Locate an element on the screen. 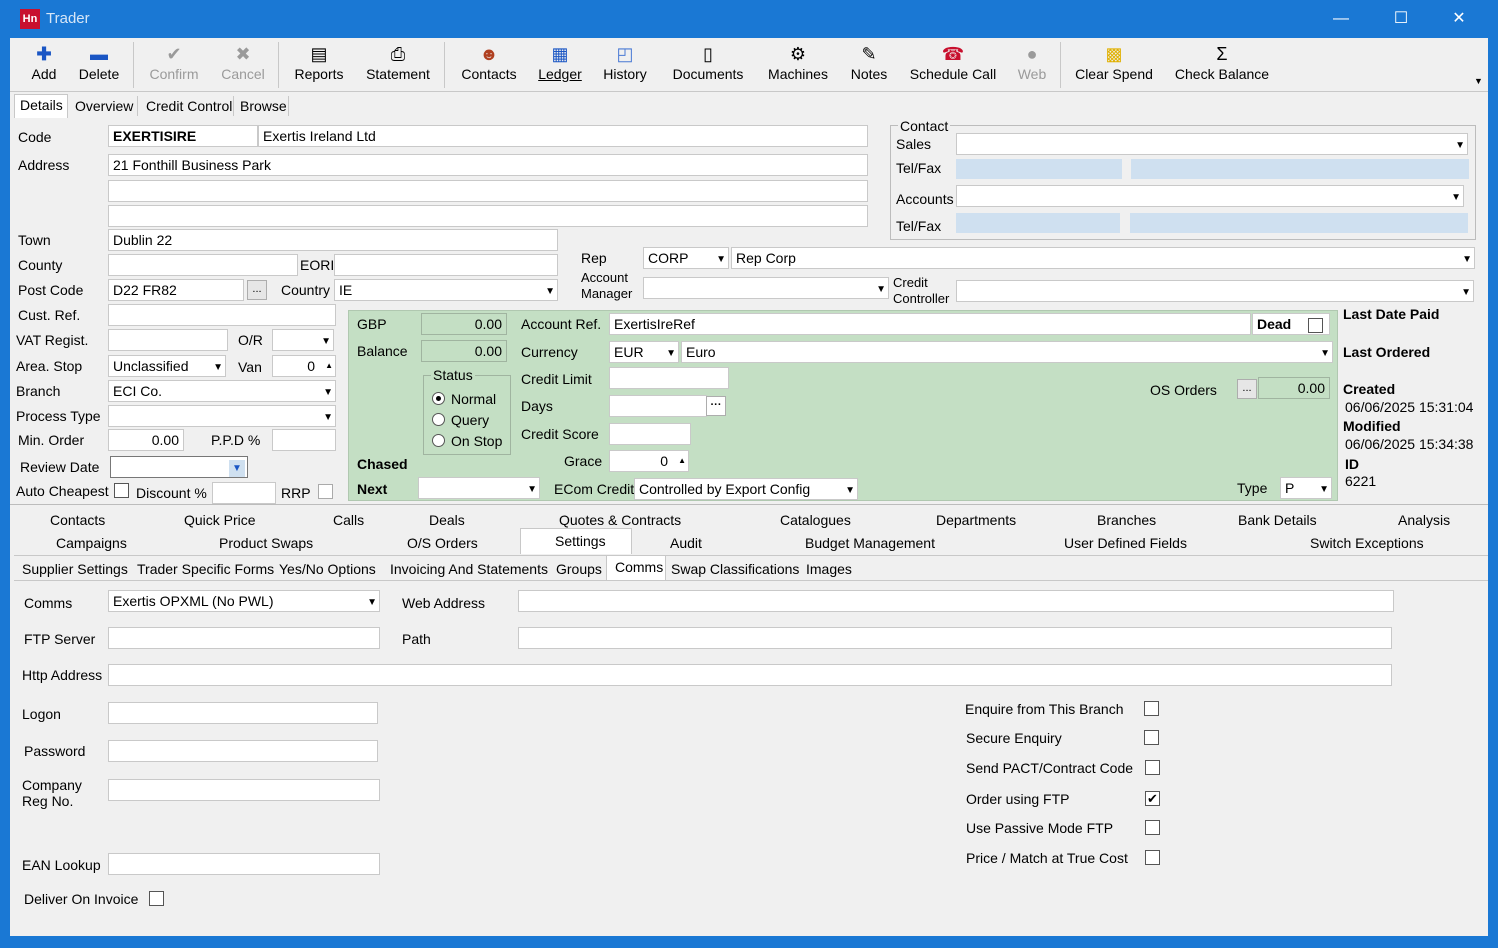  status-query-radio is located at coordinates (438, 419).